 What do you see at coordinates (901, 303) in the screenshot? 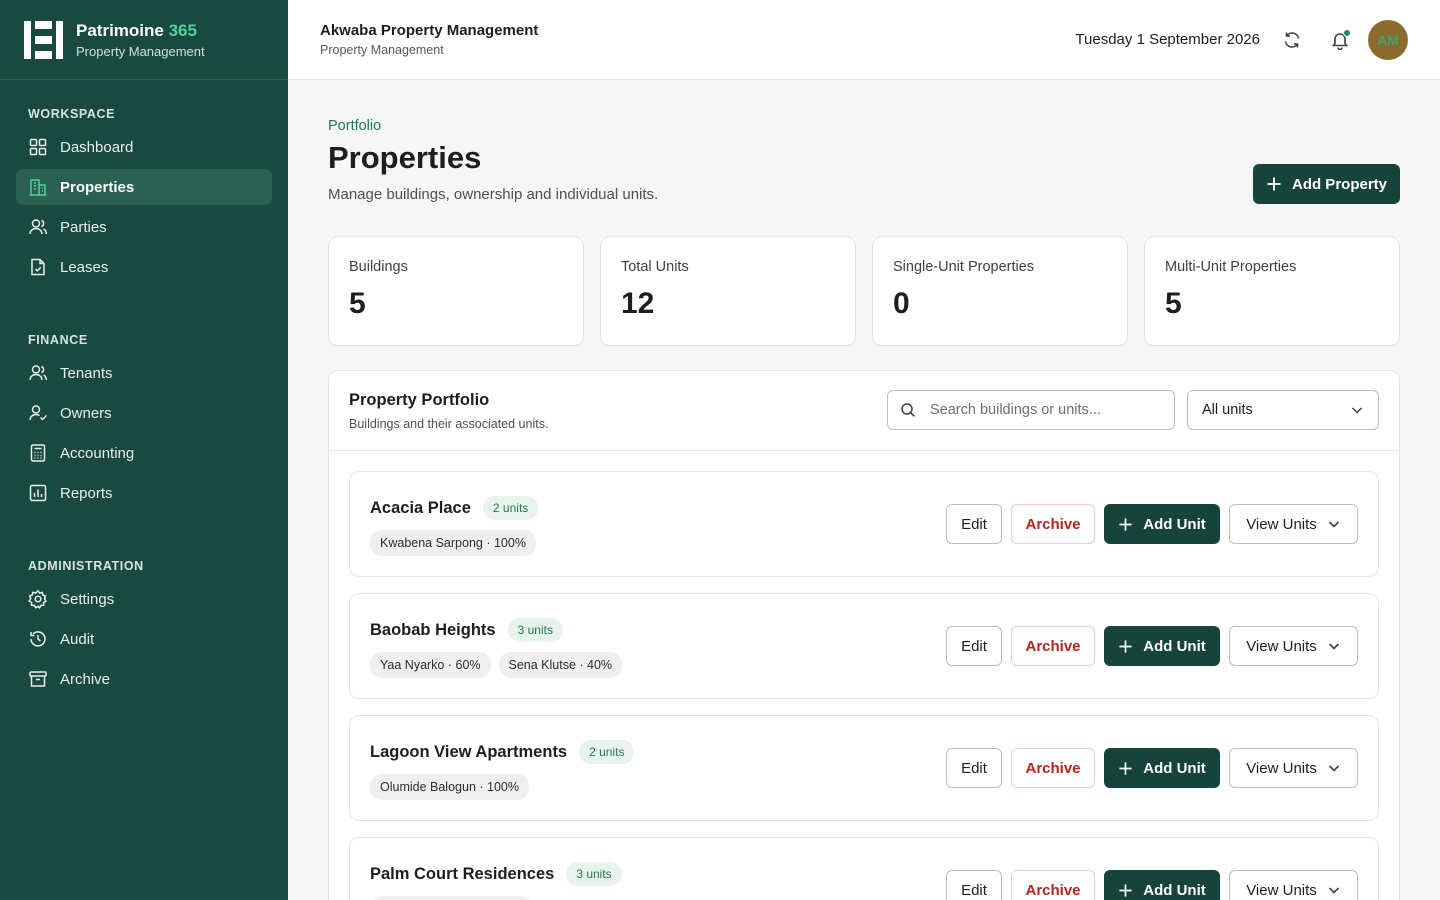
I see `stat-value: 0` at bounding box center [901, 303].